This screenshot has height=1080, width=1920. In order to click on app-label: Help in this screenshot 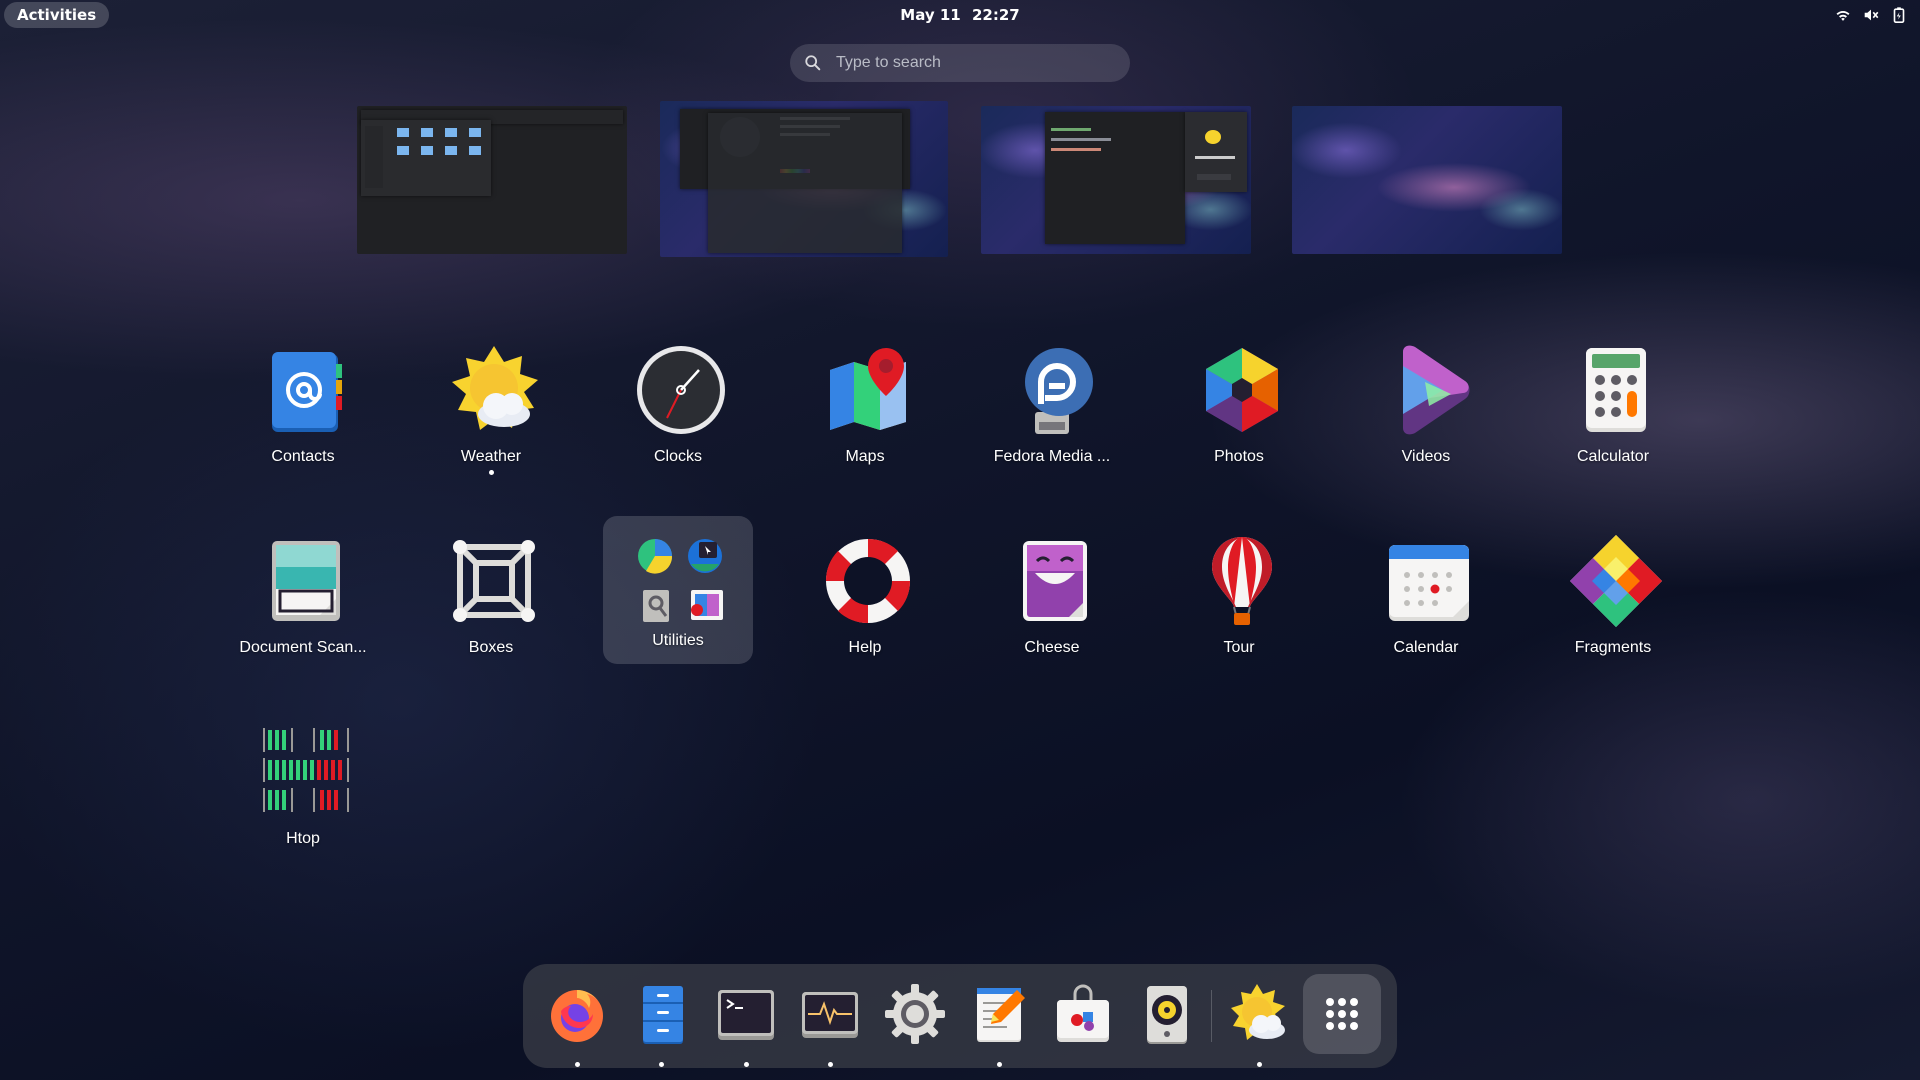, I will do `click(865, 647)`.